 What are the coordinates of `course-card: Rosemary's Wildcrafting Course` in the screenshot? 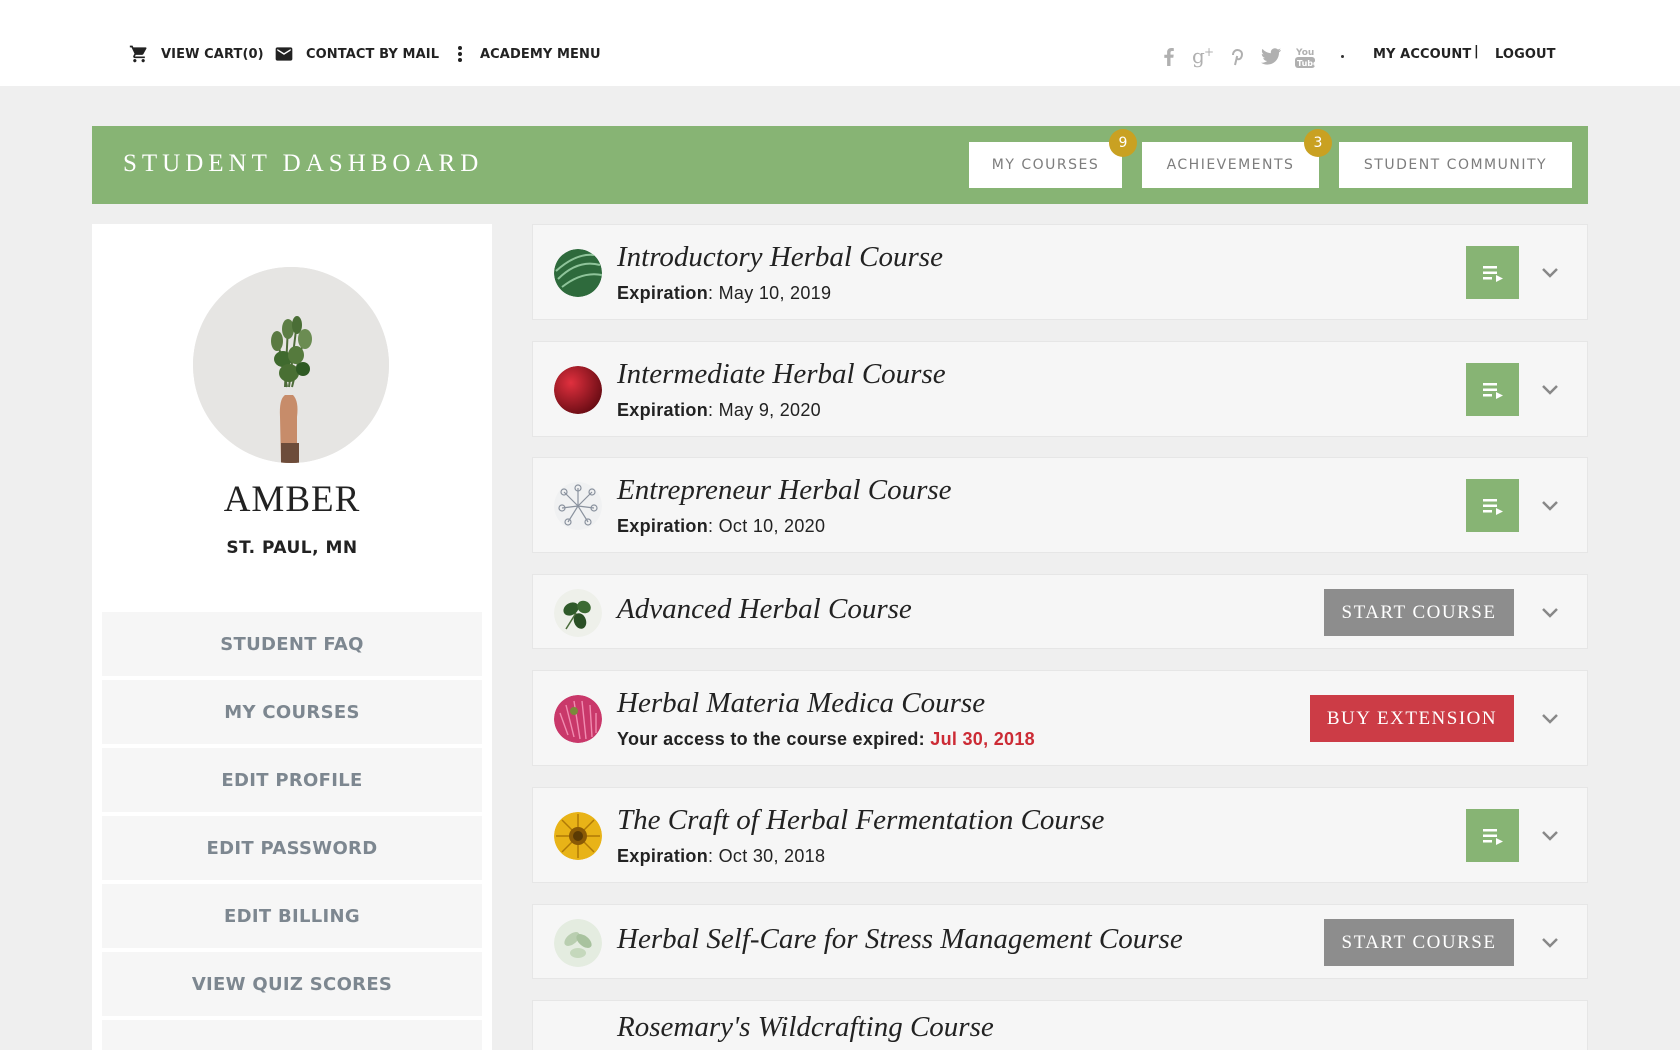 It's located at (1060, 1025).